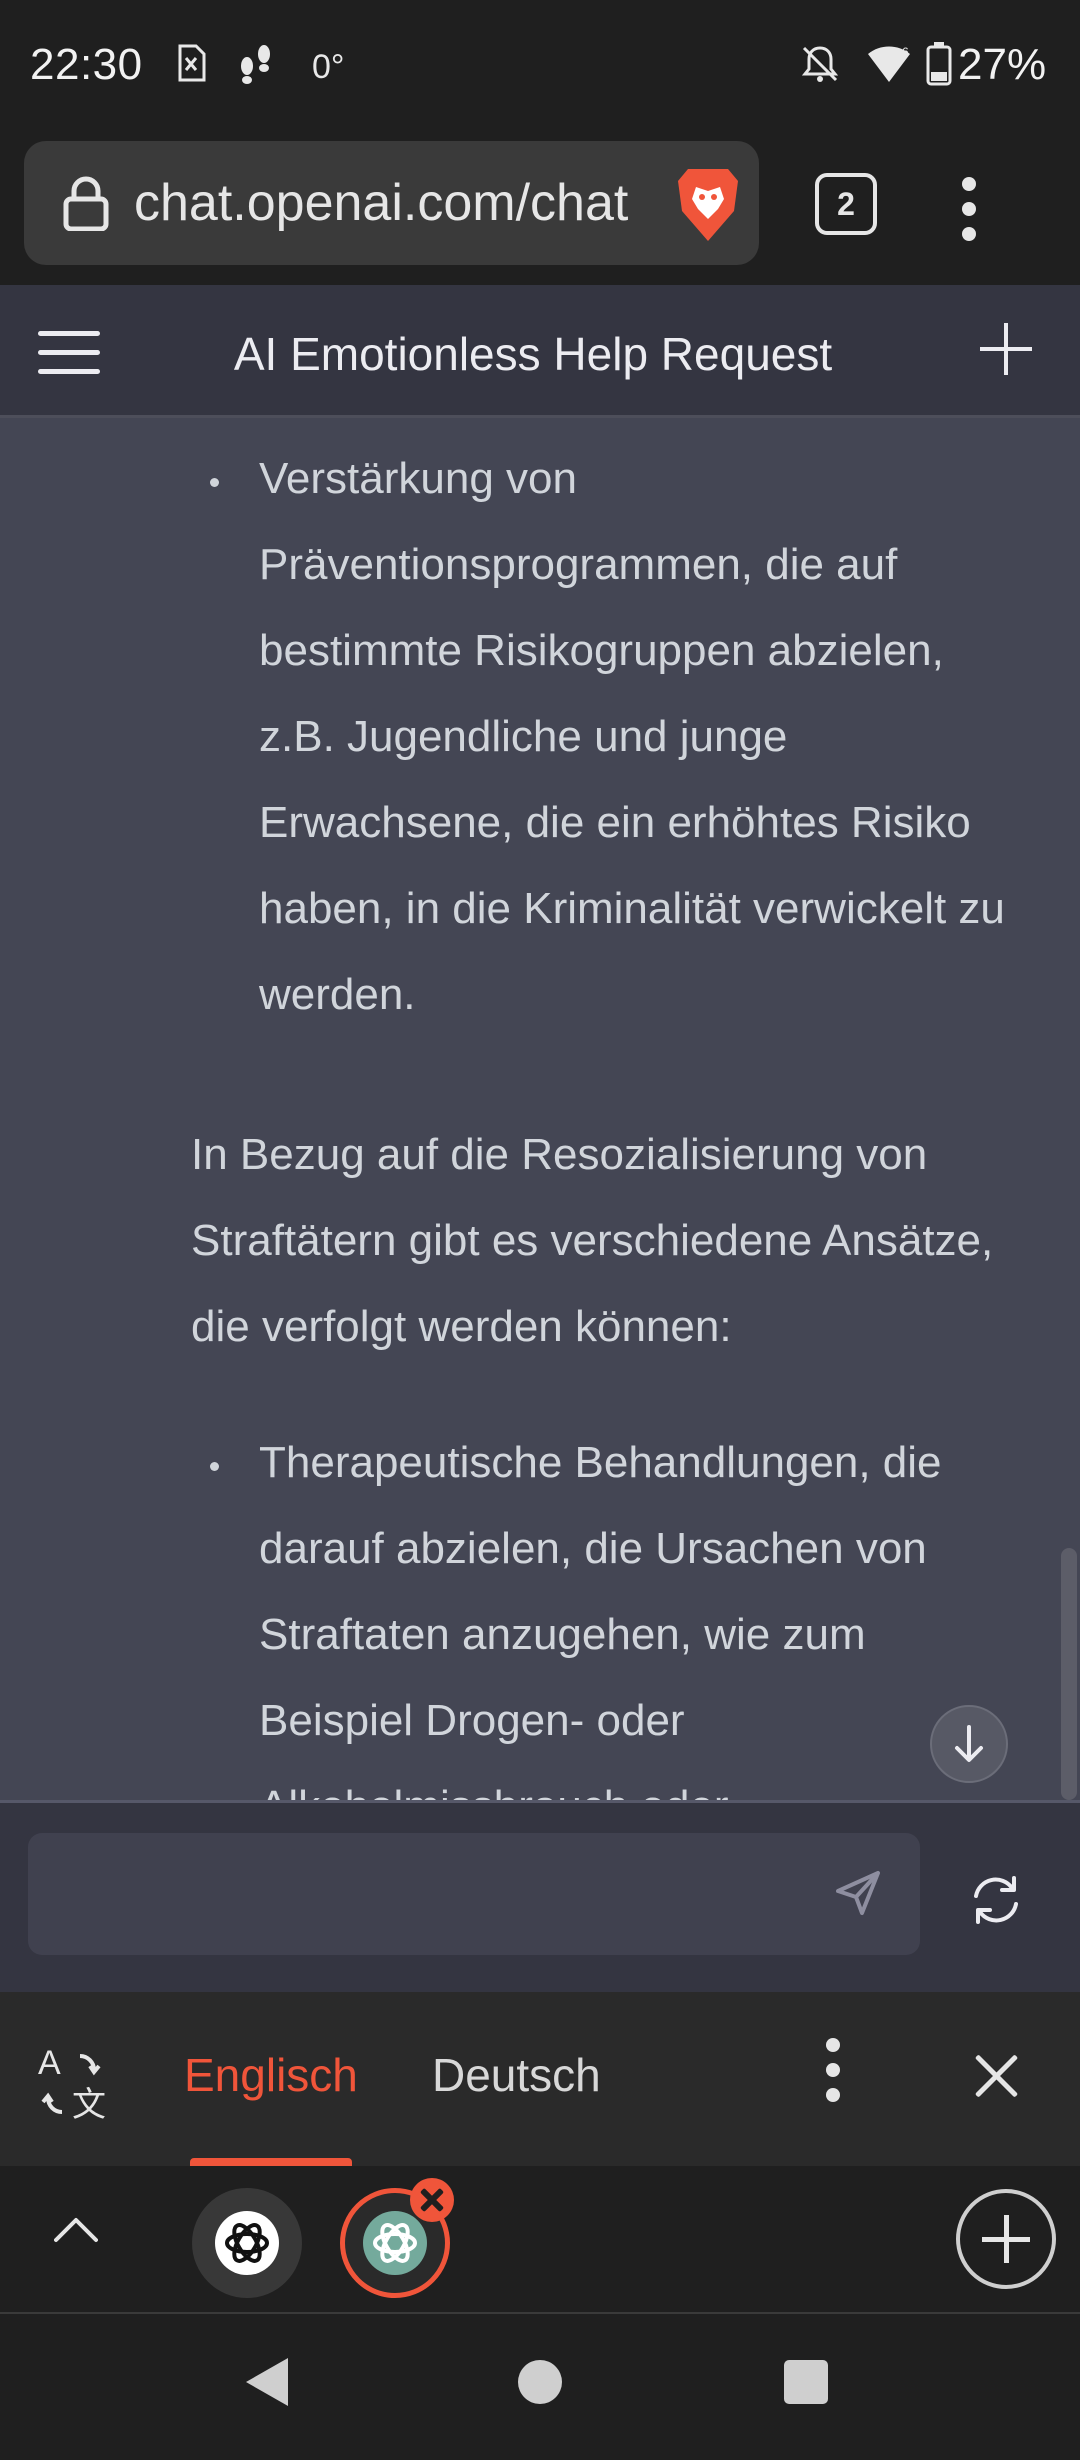  Describe the element at coordinates (834, 2075) in the screenshot. I see `translate-options-button` at that location.